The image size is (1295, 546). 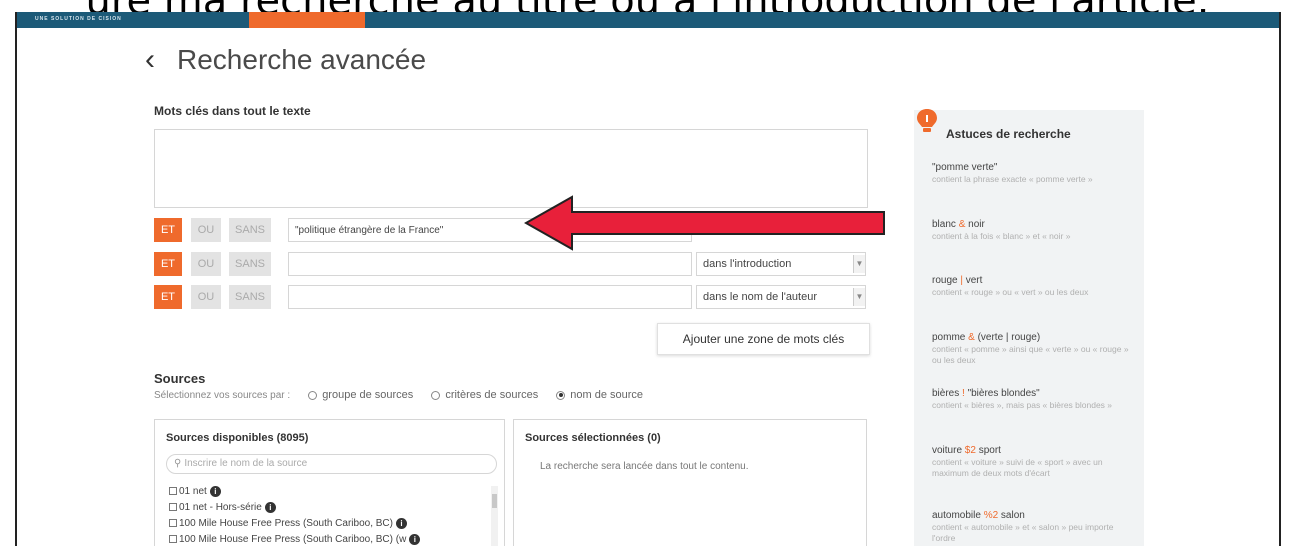 I want to click on scope-select: dans le nom de l'auteur ▼, so click(x=781, y=297).